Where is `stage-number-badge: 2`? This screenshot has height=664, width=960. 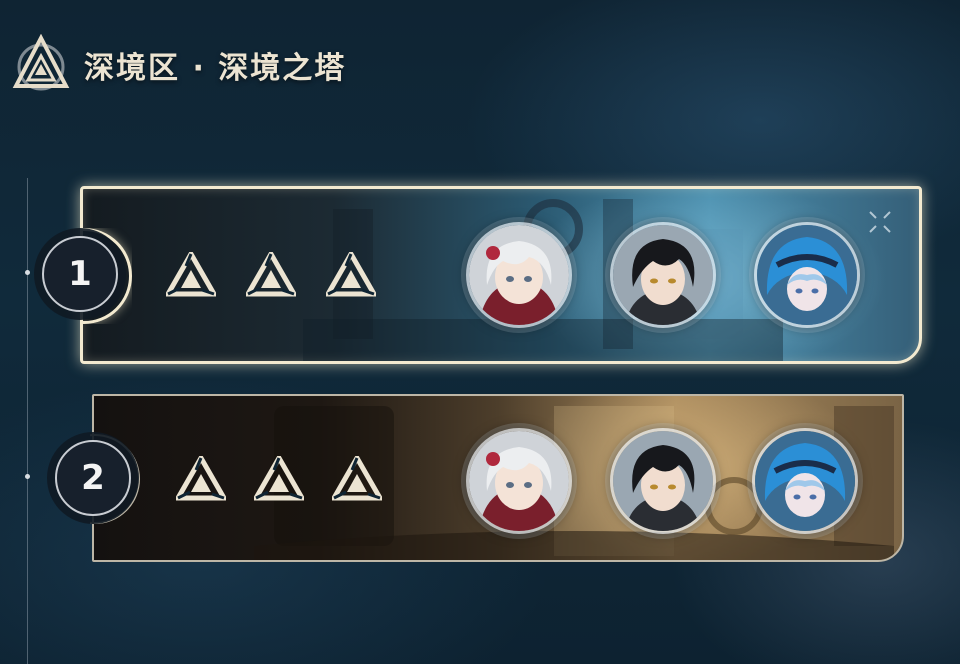
stage-number-badge: 2 is located at coordinates (93, 478).